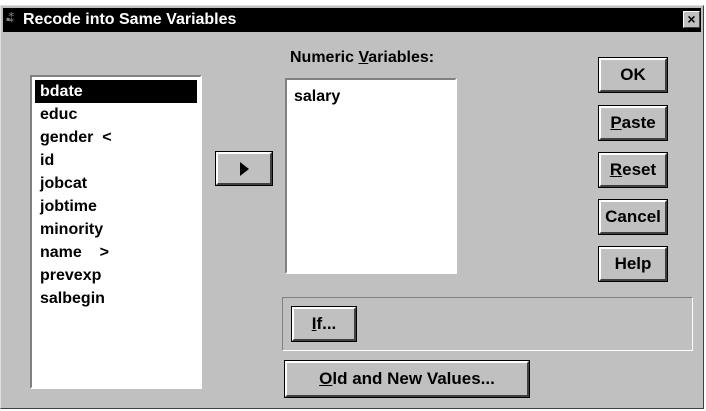 The height and width of the screenshot is (411, 706). What do you see at coordinates (116, 91) in the screenshot?
I see `source-variable-item: bdate` at bounding box center [116, 91].